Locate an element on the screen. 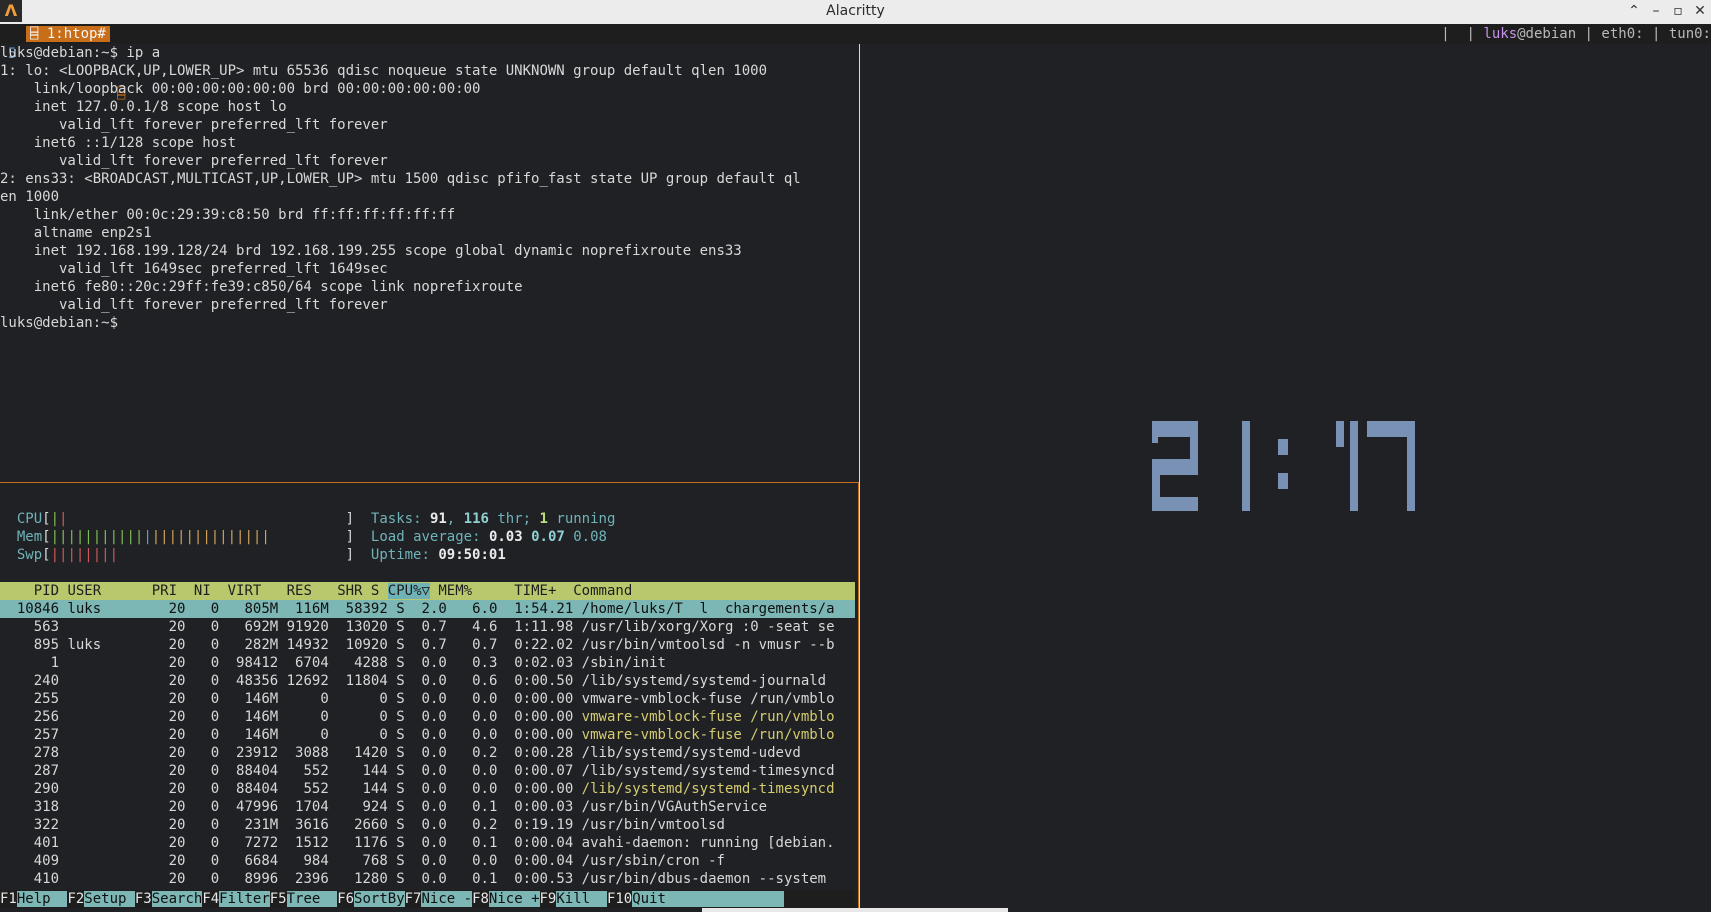 The image size is (1711, 912). fkey-label: Quit is located at coordinates (708, 899).